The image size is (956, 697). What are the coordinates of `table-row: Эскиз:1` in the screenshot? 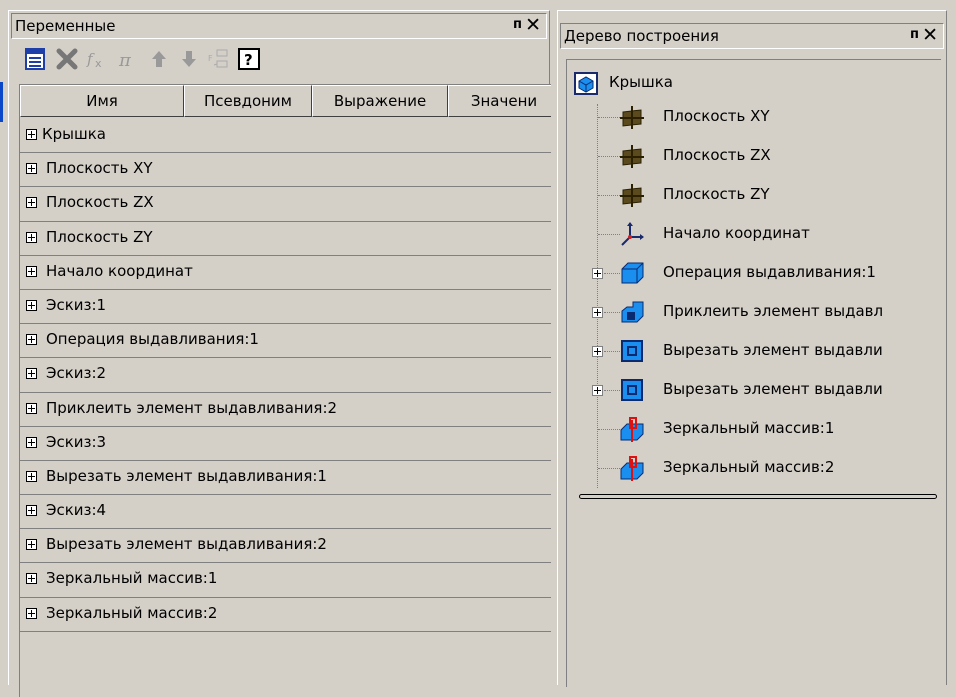 It's located at (285, 307).